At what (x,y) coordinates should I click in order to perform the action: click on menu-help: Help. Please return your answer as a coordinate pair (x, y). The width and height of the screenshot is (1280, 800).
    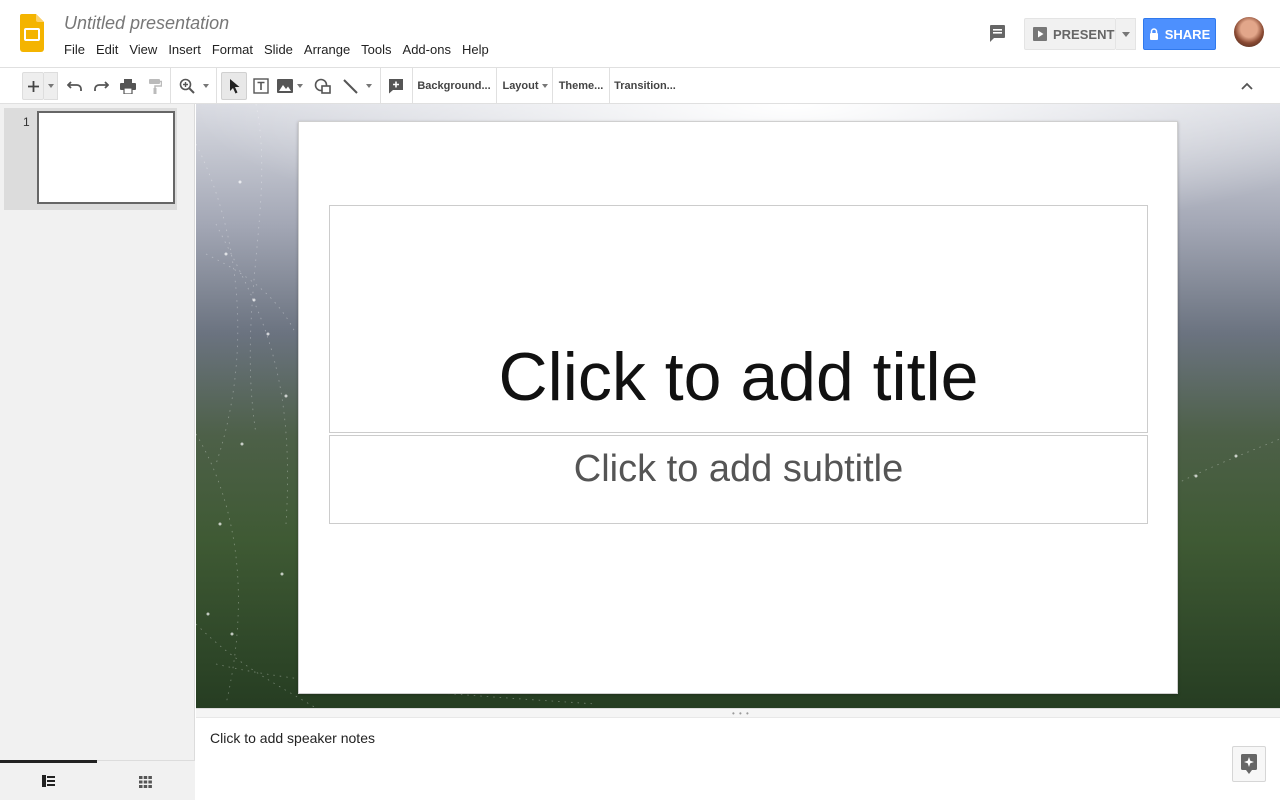
    Looking at the image, I should click on (475, 49).